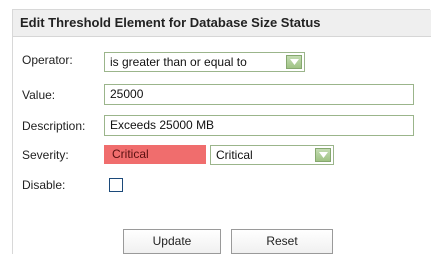 Image resolution: width=433 pixels, height=254 pixels. I want to click on operator-select-value: is greater than or equal to, so click(178, 62).